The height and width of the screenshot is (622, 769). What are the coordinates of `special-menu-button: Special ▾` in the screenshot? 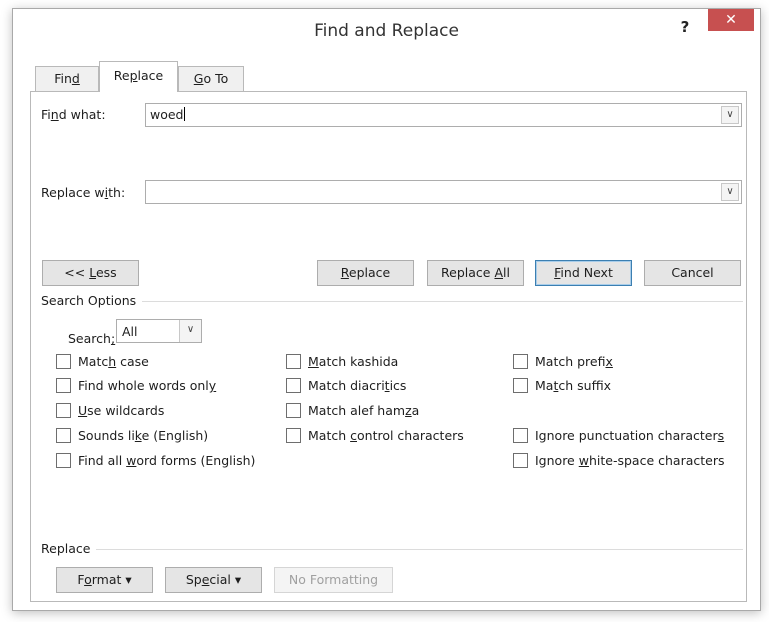 It's located at (213, 580).